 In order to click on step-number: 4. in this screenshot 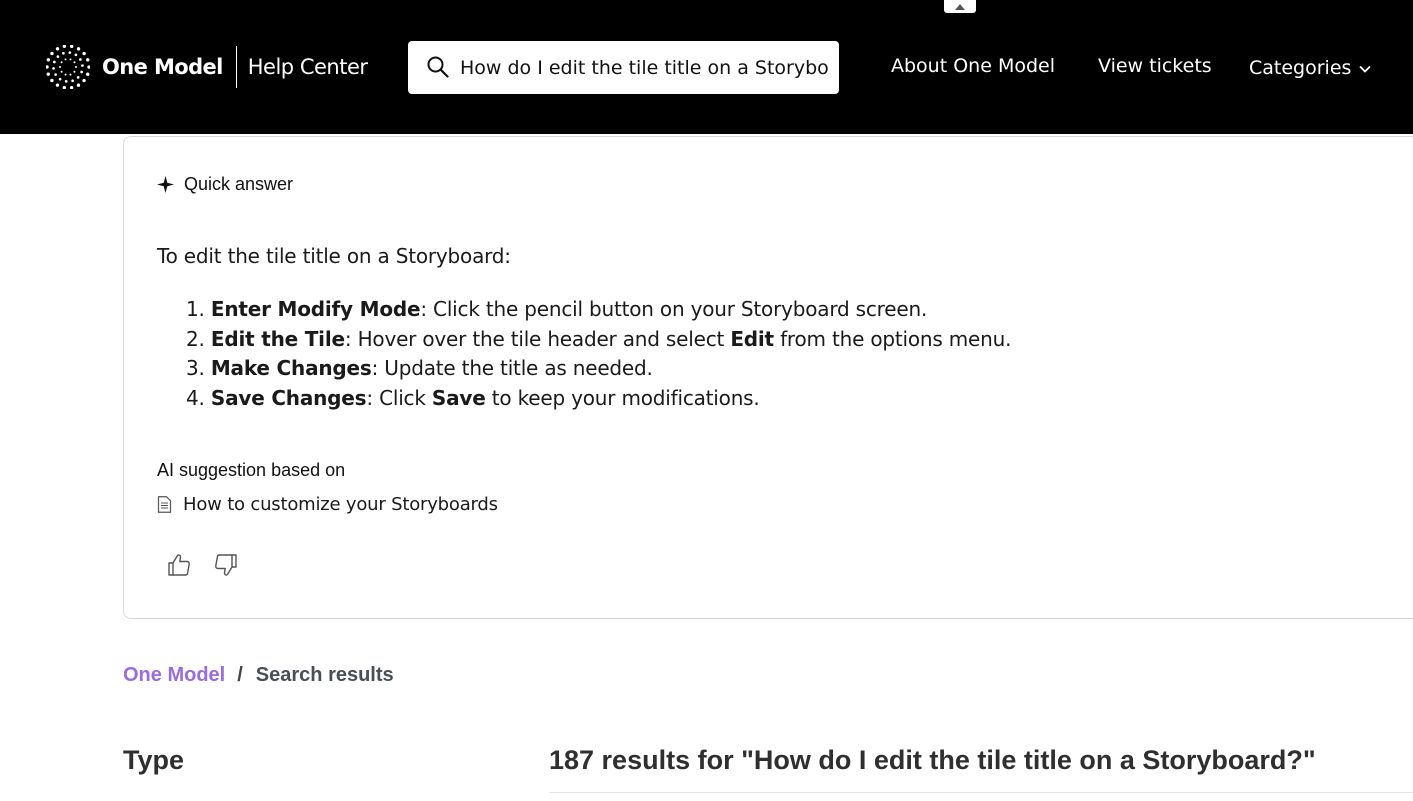, I will do `click(195, 398)`.